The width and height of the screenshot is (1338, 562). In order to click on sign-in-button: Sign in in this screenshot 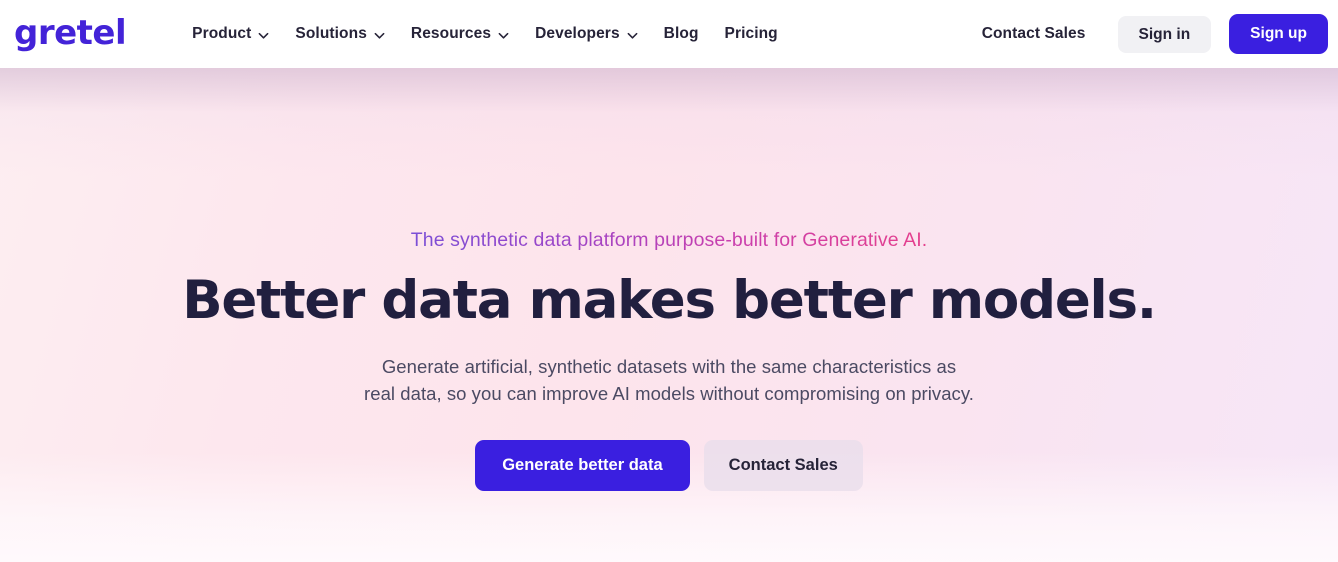, I will do `click(1164, 34)`.